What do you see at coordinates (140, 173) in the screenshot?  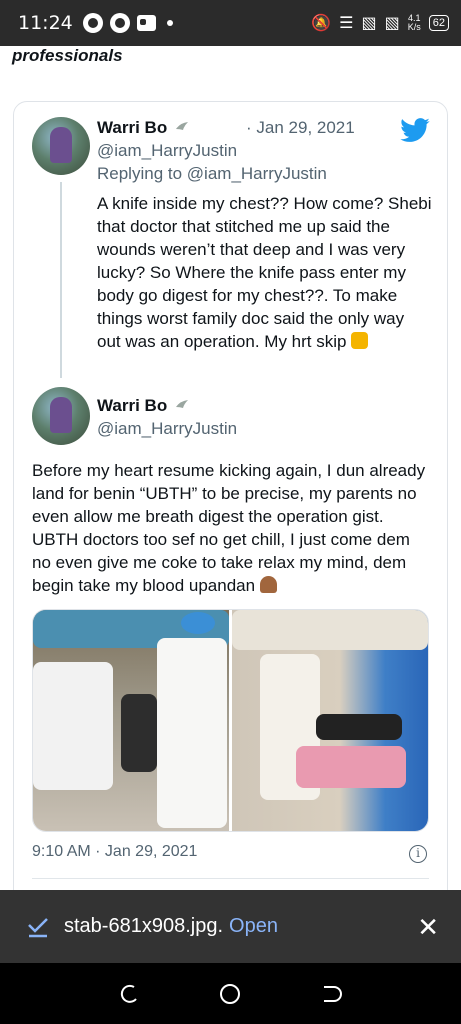 I see `reply-prefix: Replying to` at bounding box center [140, 173].